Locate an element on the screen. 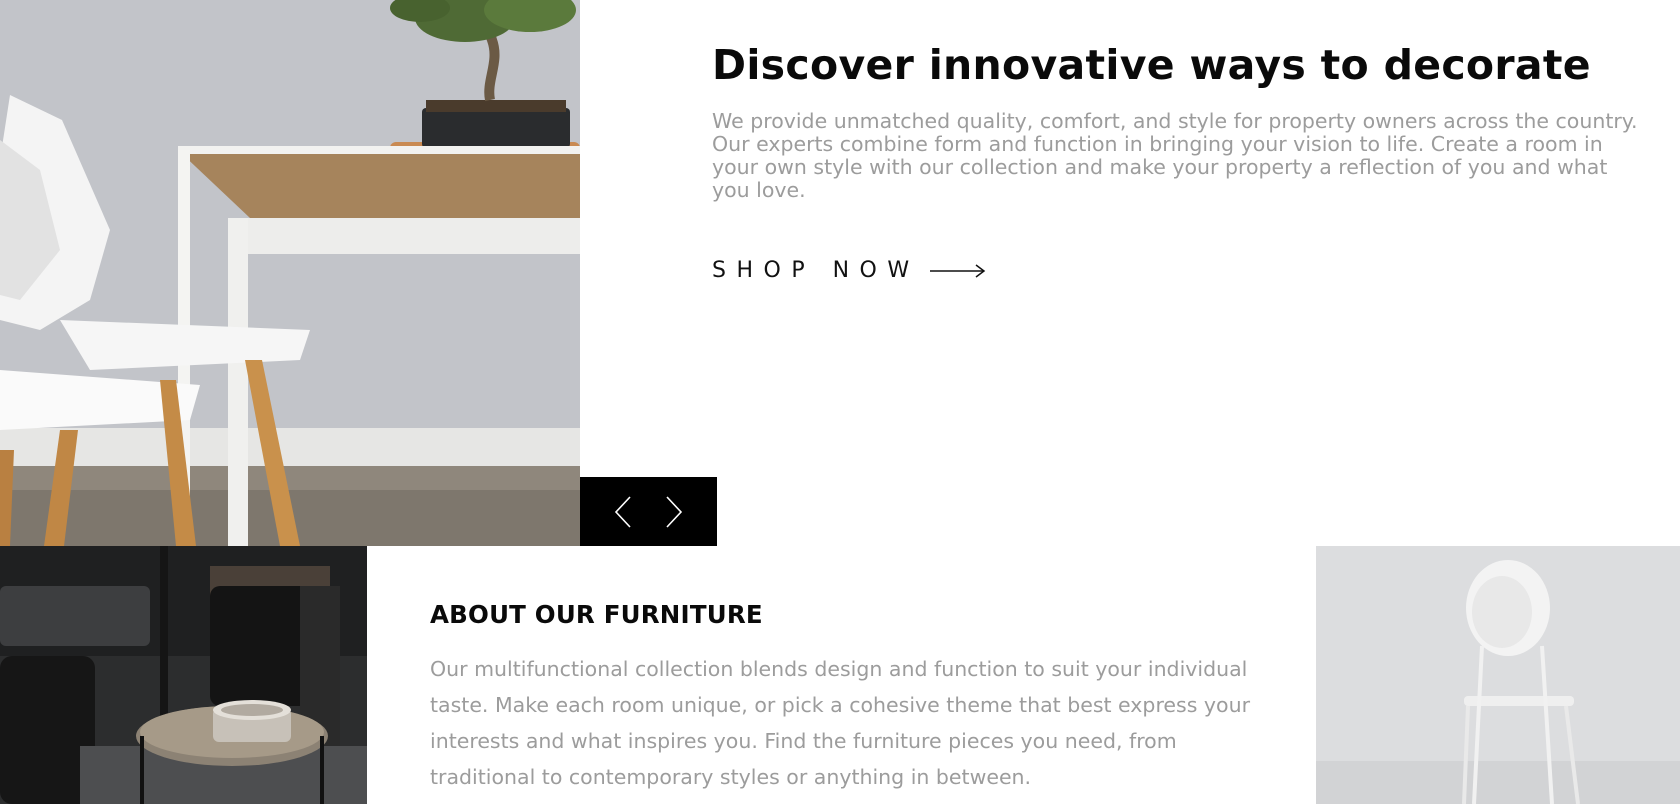  chevron-left-icon is located at coordinates (623, 511).